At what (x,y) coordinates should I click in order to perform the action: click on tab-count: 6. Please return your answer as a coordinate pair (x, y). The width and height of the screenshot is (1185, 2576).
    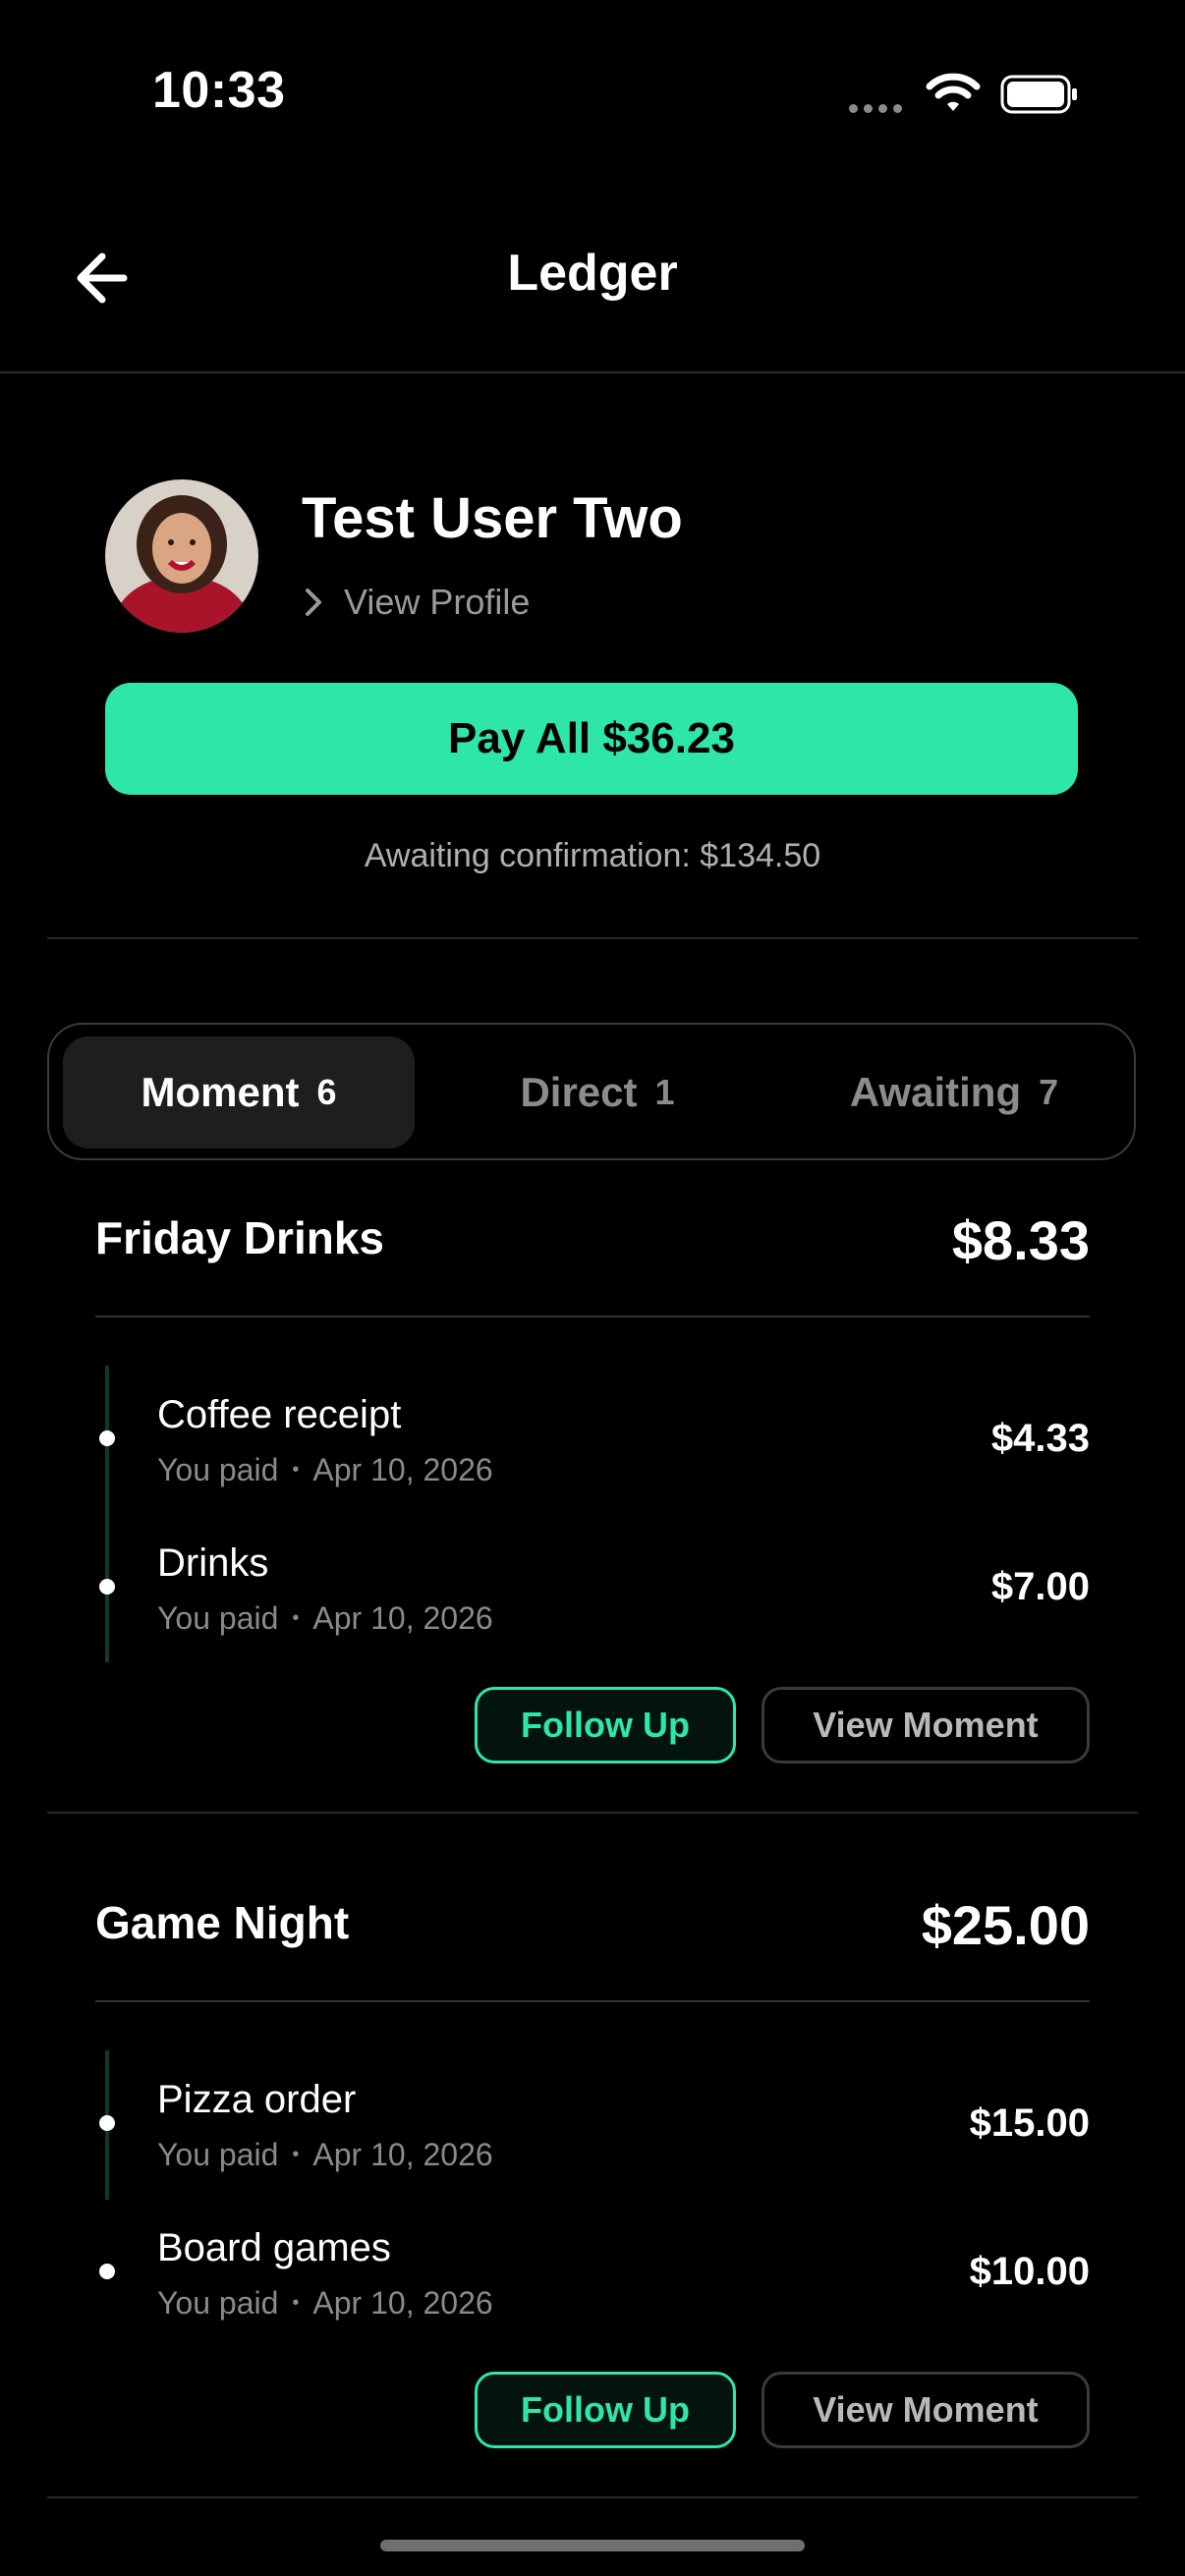
    Looking at the image, I should click on (326, 1092).